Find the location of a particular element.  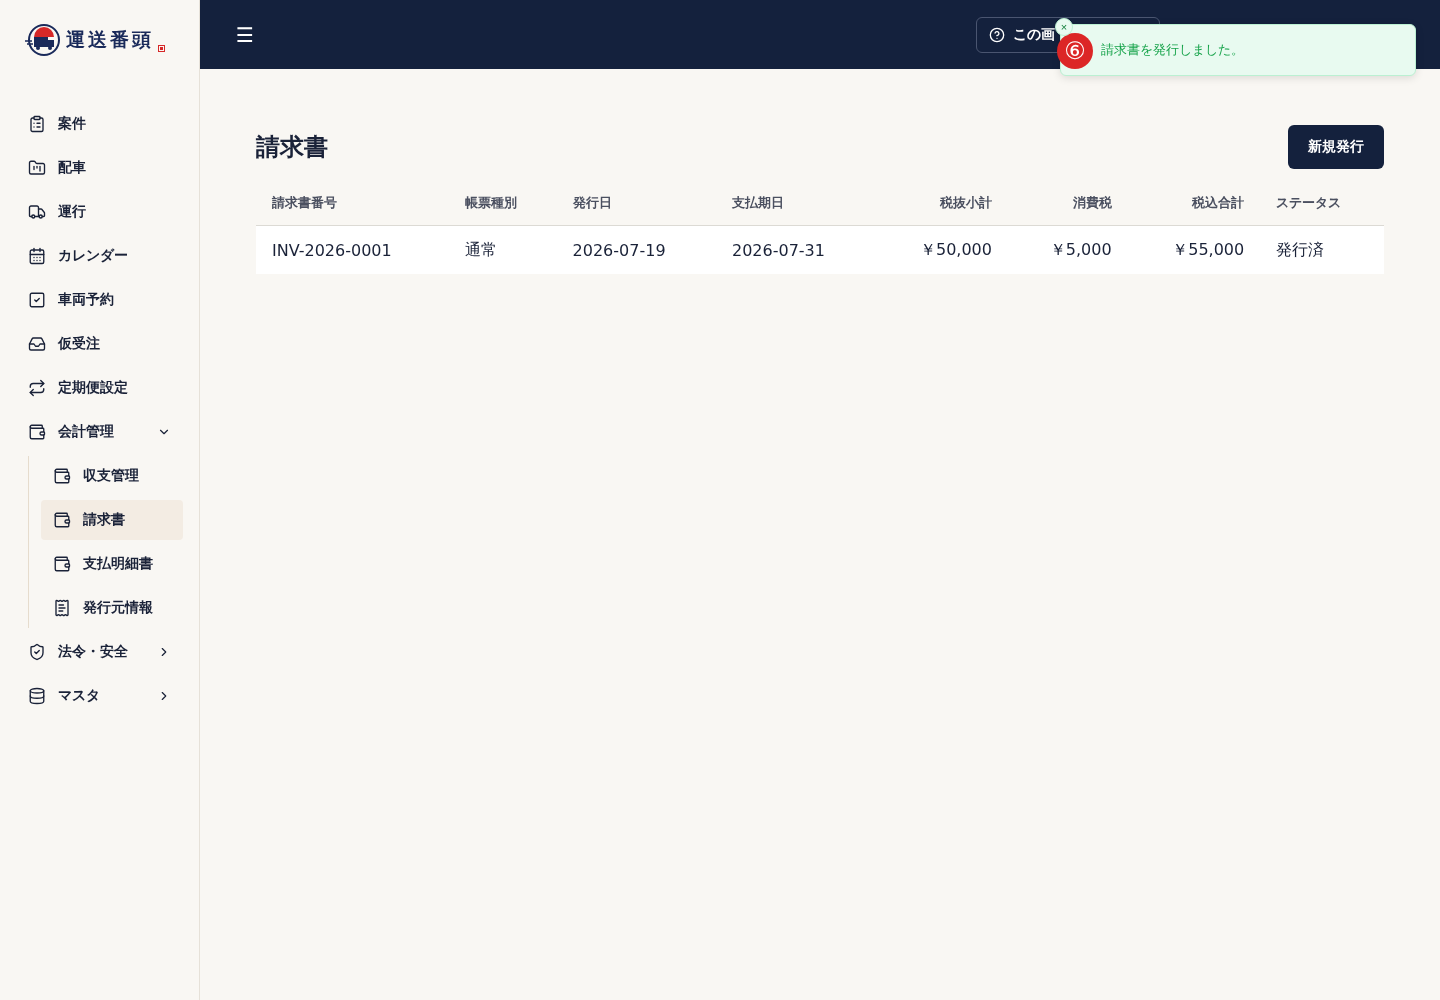

folder-icon is located at coordinates (37, 168).